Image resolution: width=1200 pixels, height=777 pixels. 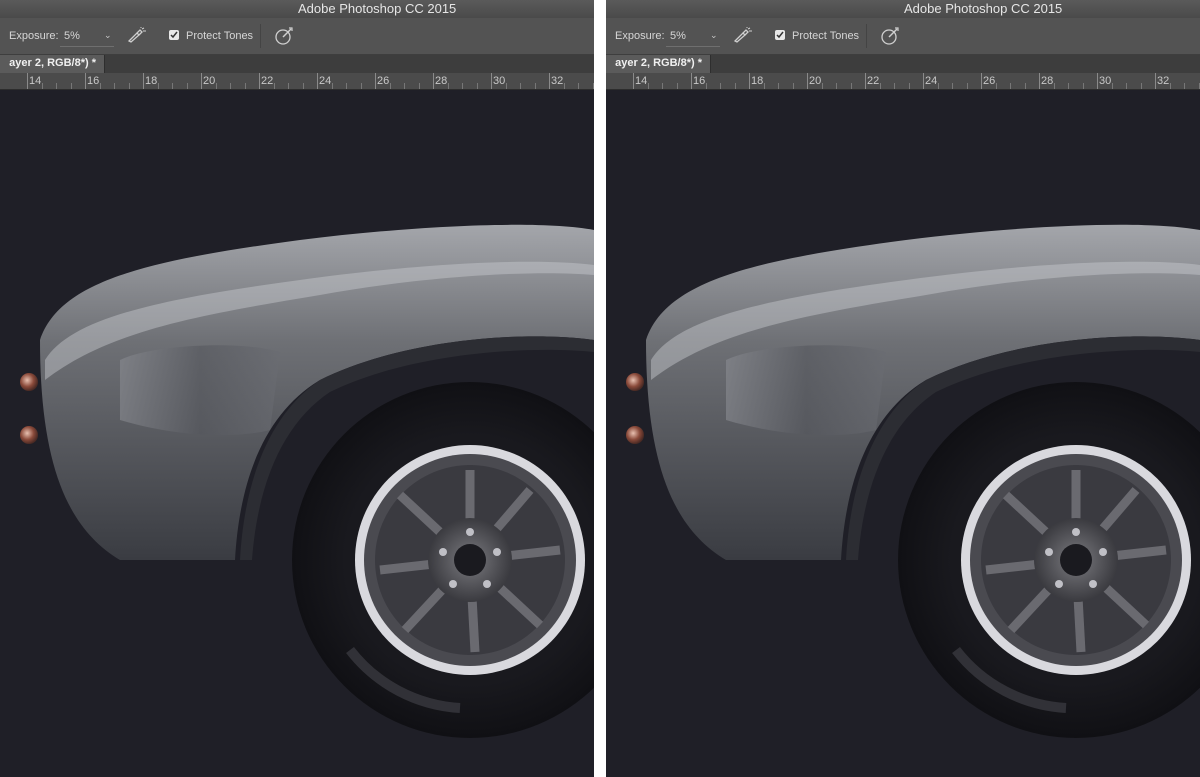 What do you see at coordinates (35, 81) in the screenshot?
I see `ruler-tick-label: 14` at bounding box center [35, 81].